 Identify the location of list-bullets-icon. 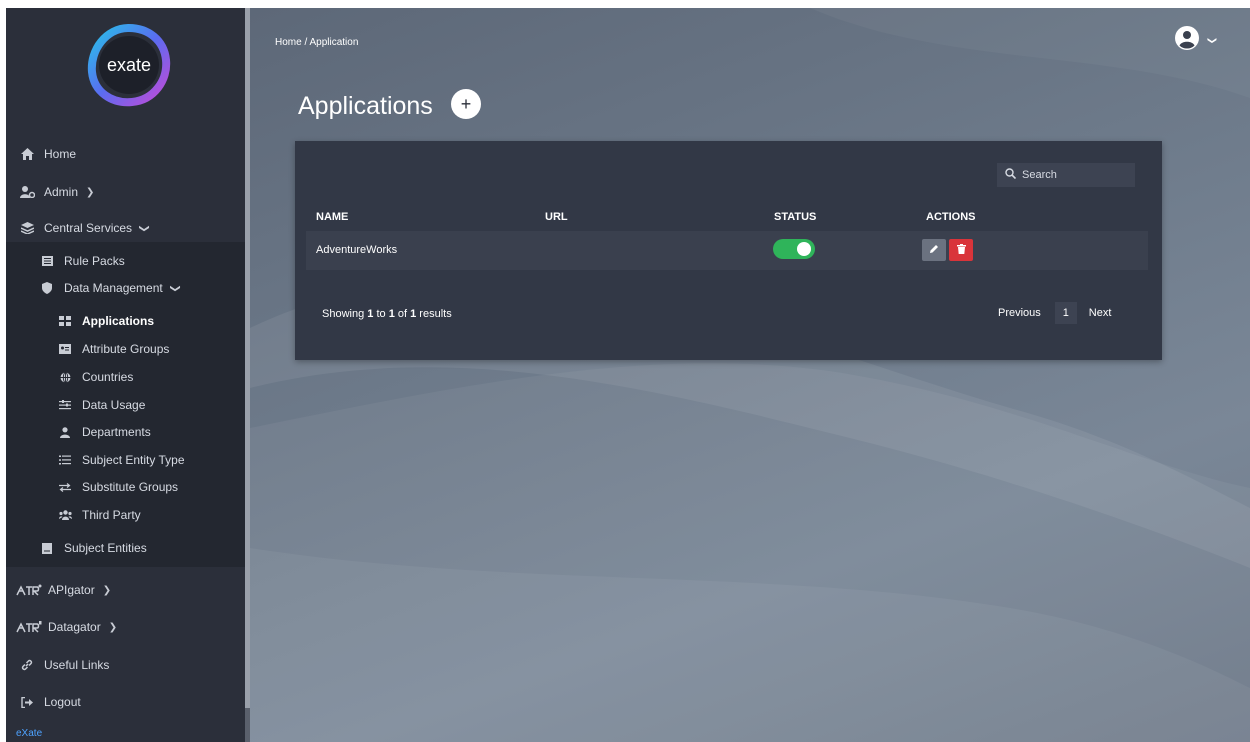
(65, 460).